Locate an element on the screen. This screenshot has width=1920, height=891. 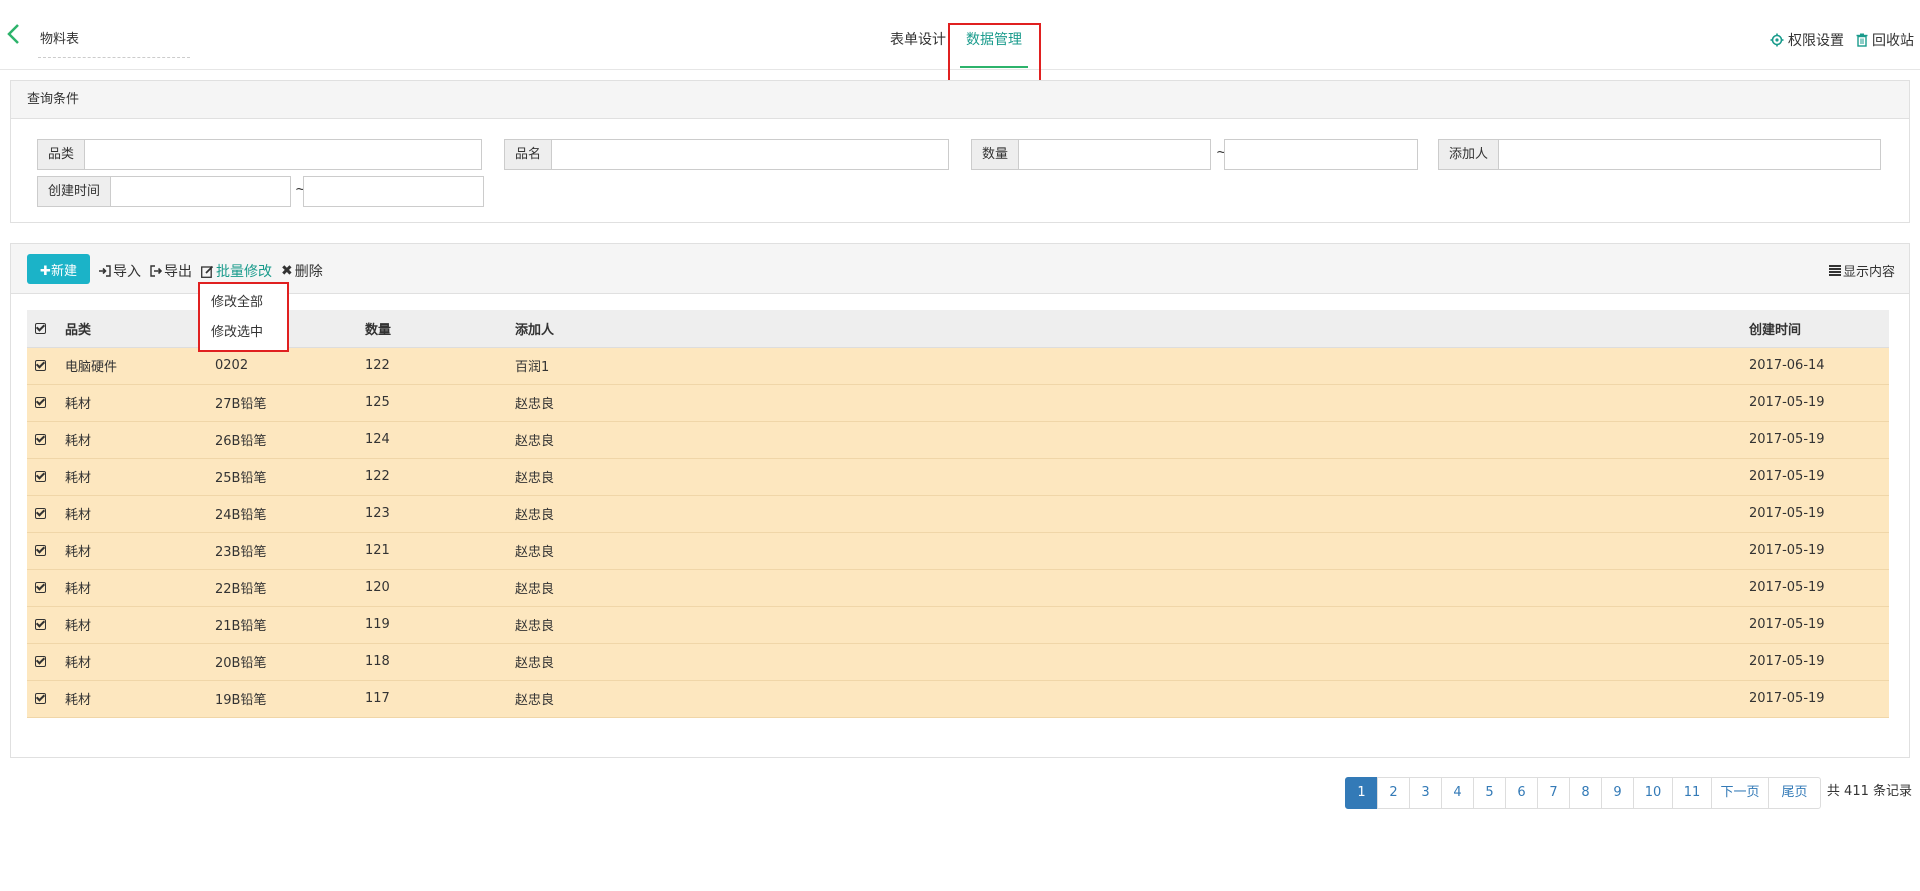
table-row: 电脑硬件 0202 122 百润1 2017-06-14 is located at coordinates (958, 366).